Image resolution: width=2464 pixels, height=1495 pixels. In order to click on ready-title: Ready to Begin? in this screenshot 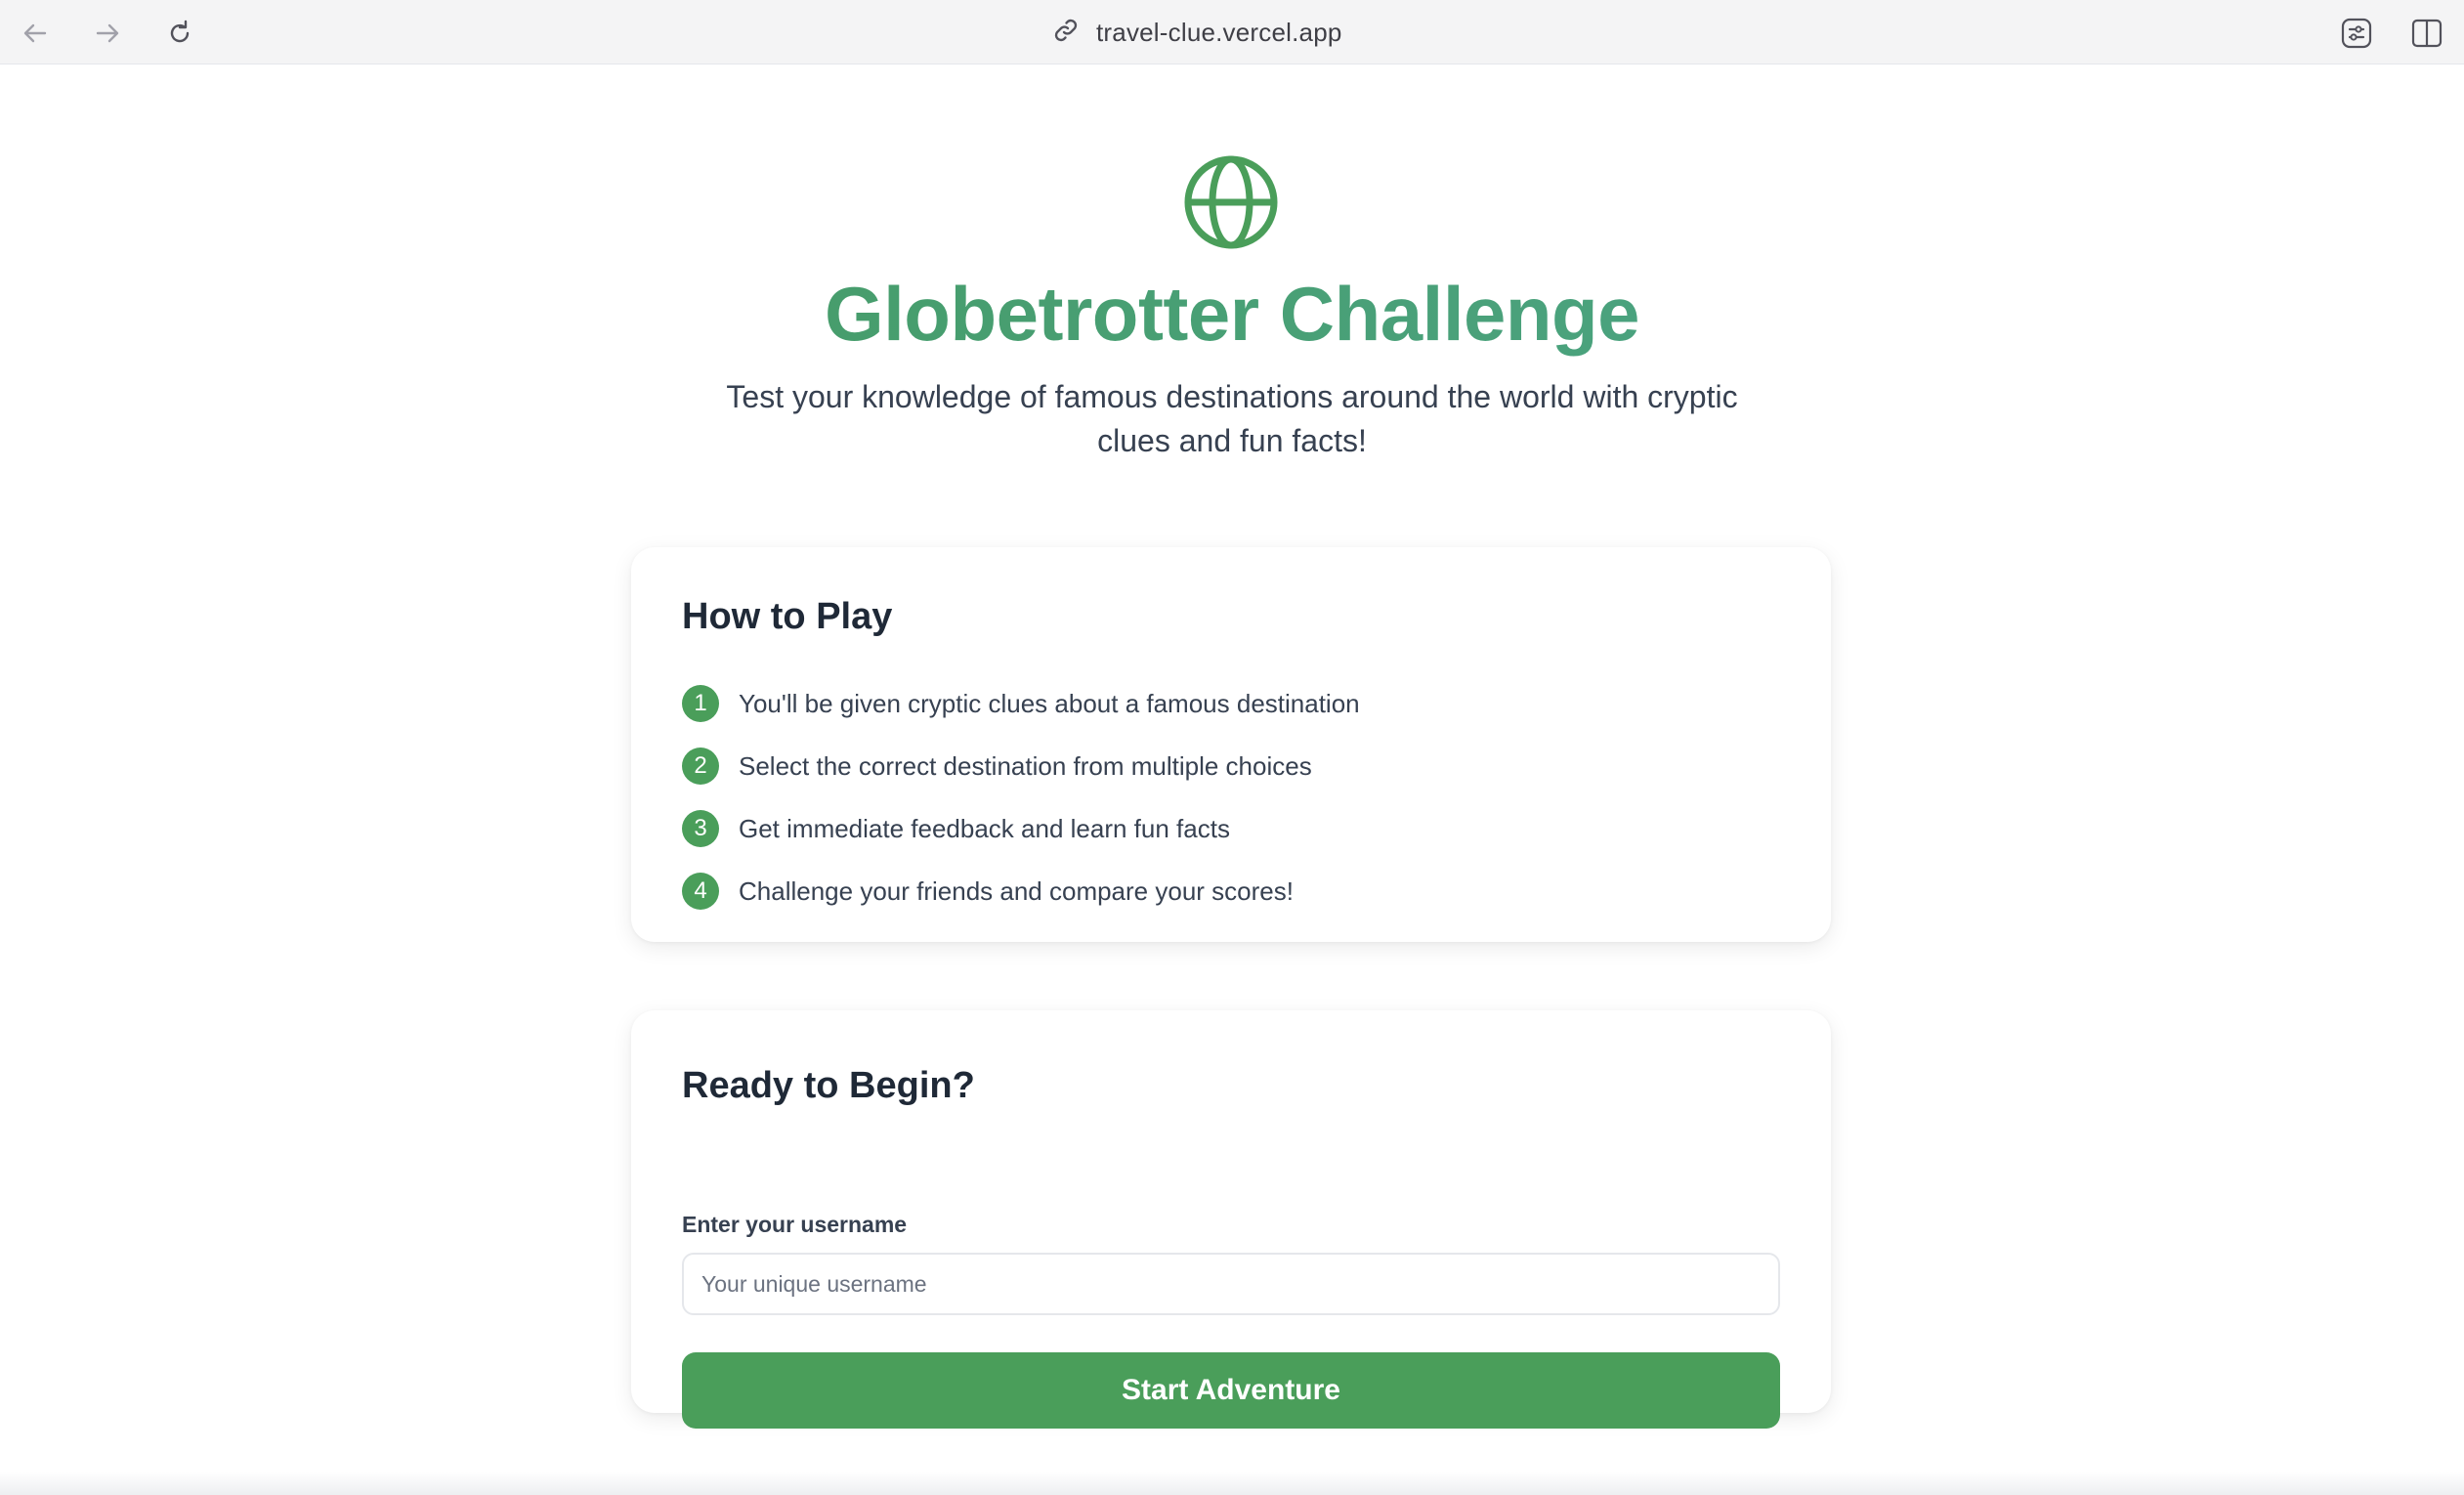, I will do `click(828, 1085)`.